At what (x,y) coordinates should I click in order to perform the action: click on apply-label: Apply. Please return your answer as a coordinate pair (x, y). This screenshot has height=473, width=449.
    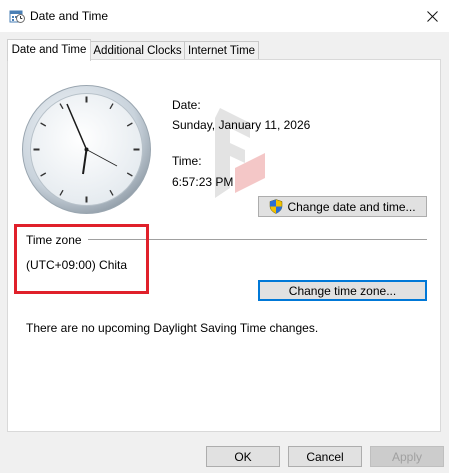
    Looking at the image, I should click on (407, 456).